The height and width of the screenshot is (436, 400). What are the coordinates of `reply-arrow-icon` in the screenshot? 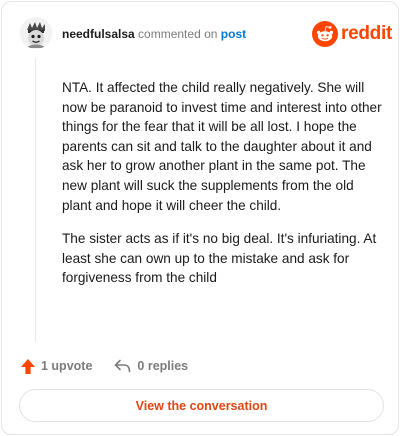 It's located at (123, 366).